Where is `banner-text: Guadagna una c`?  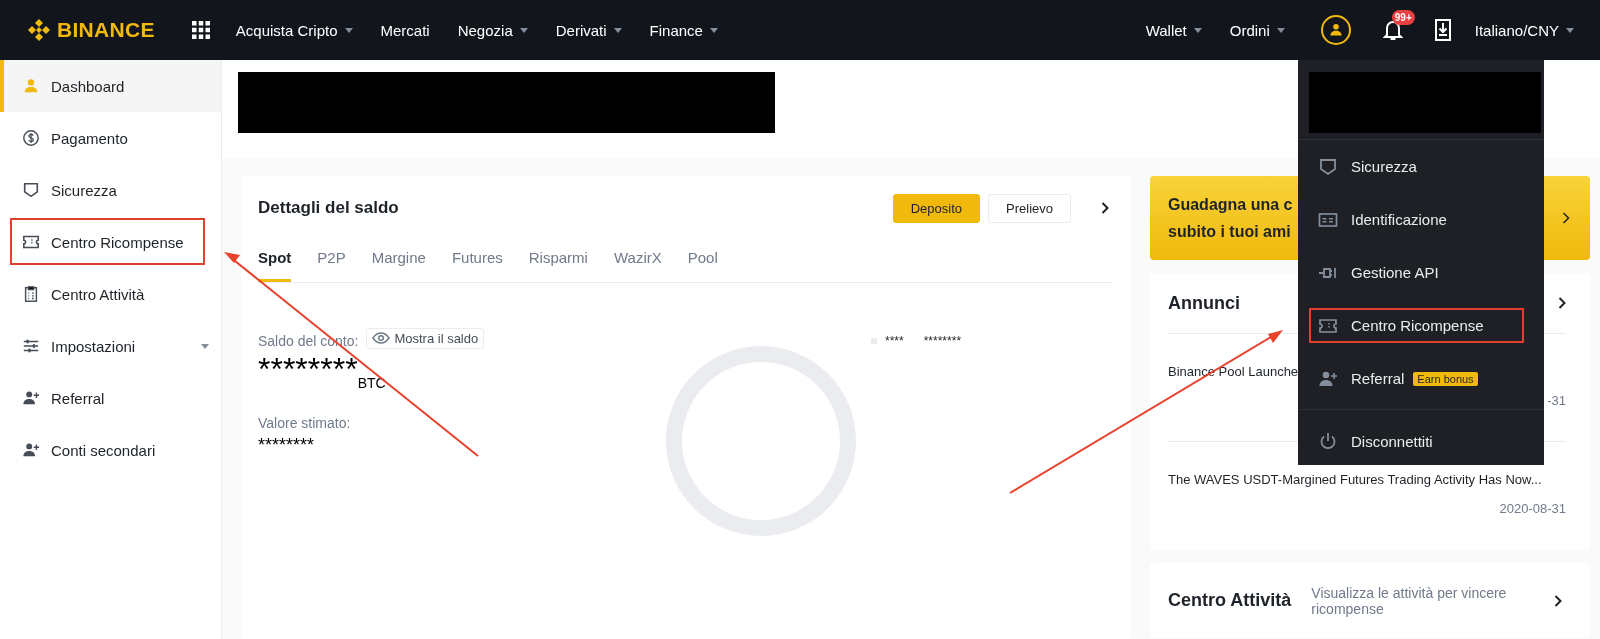
banner-text: Guadagna una c is located at coordinates (1230, 205).